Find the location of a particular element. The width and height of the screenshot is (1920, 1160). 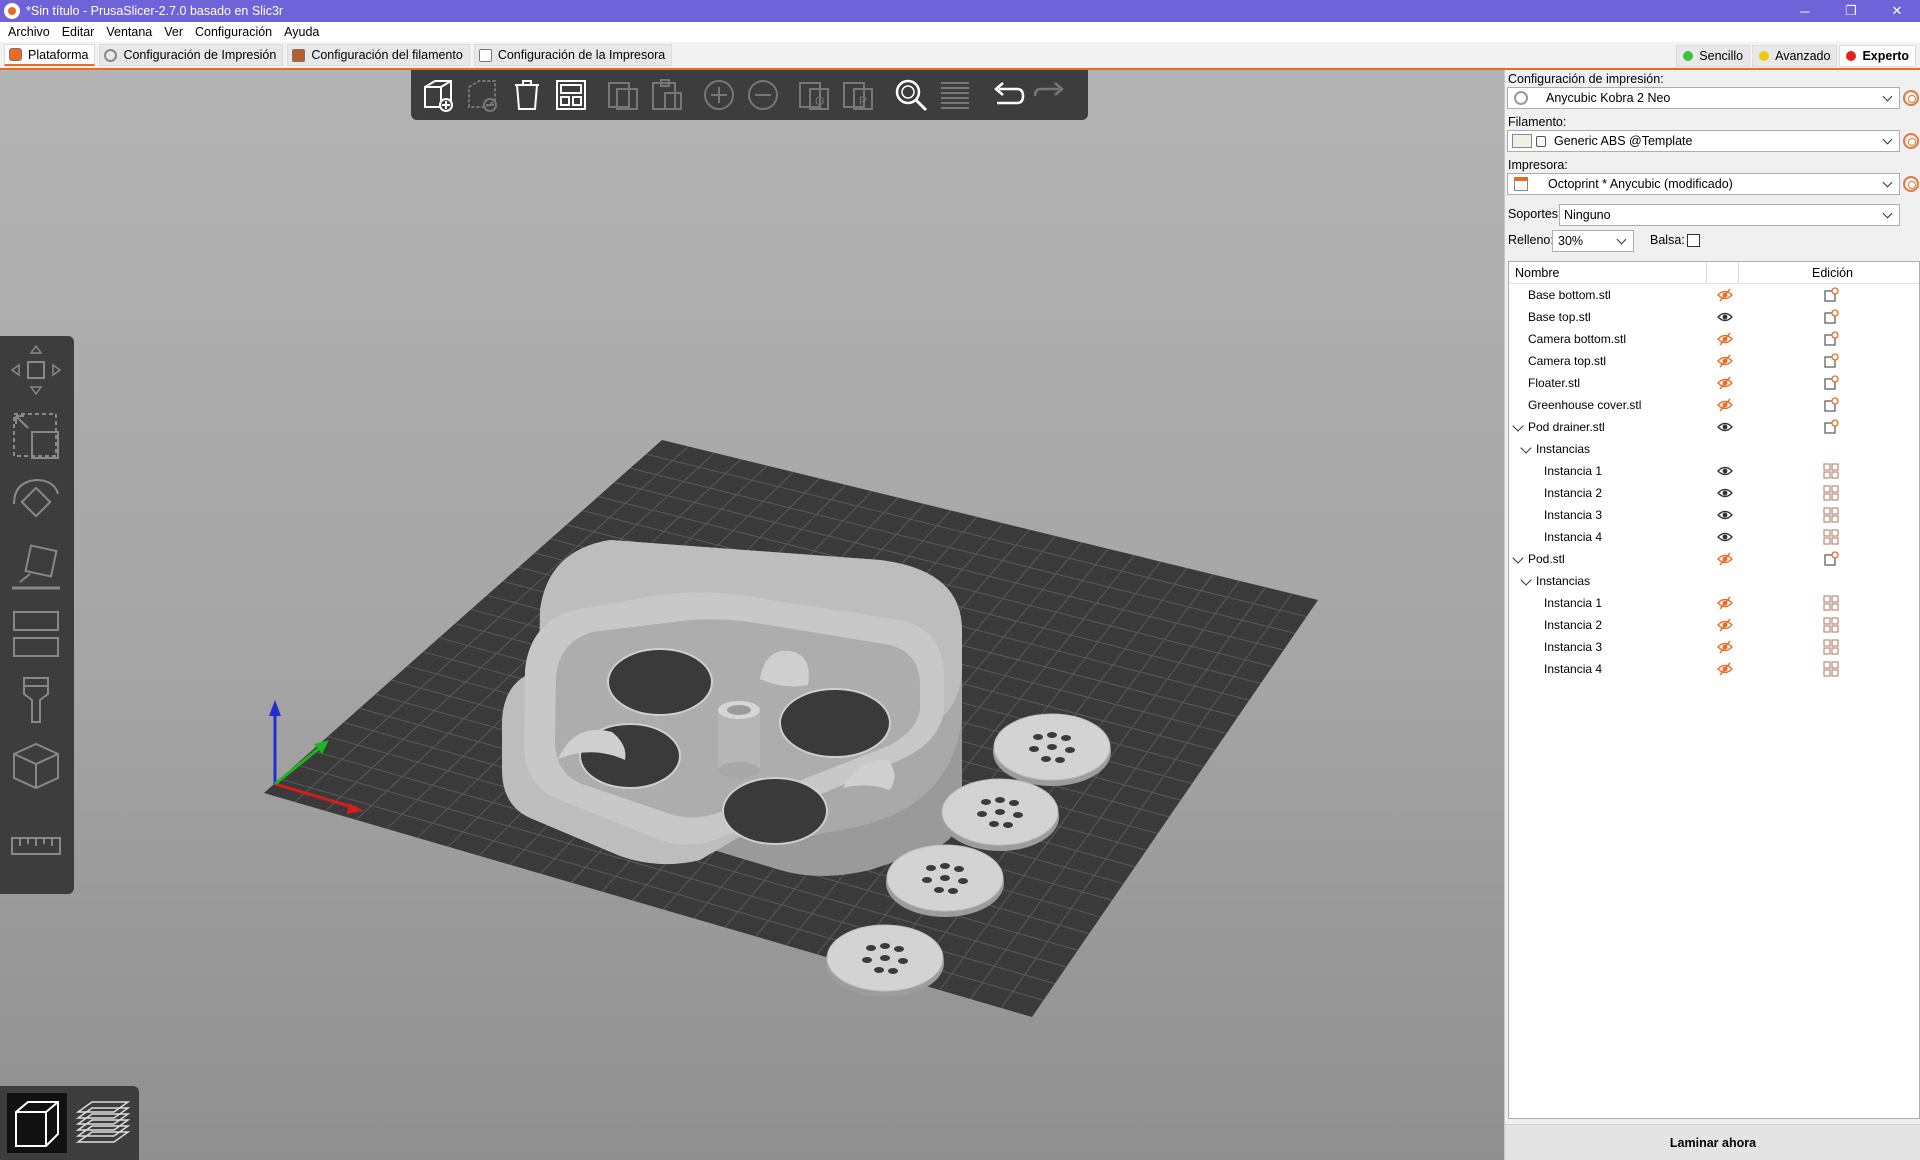

menu-ayuda: Ayuda is located at coordinates (301, 32).